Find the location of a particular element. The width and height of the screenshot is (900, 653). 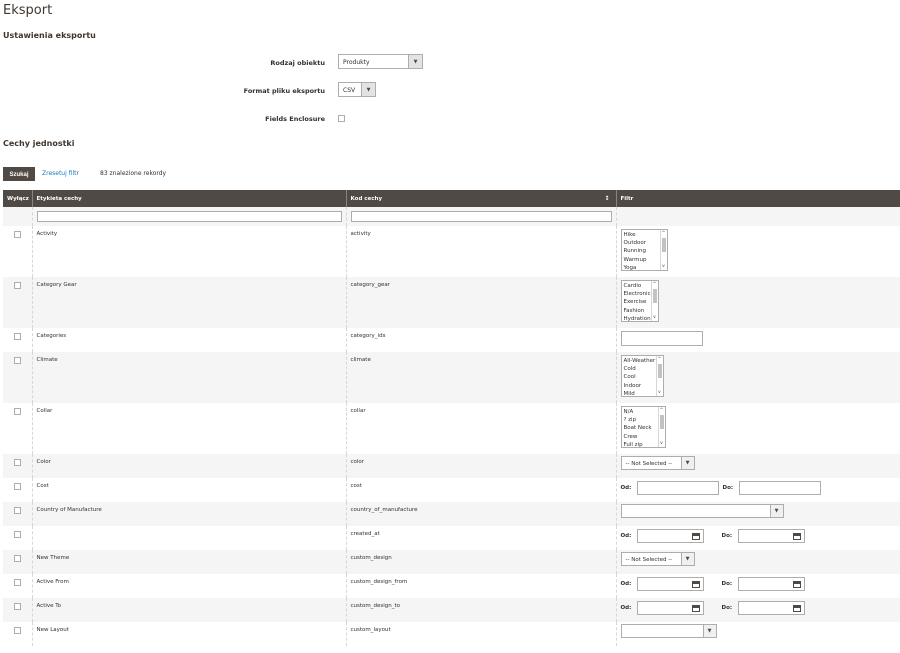

text-filter-input is located at coordinates (661, 338).